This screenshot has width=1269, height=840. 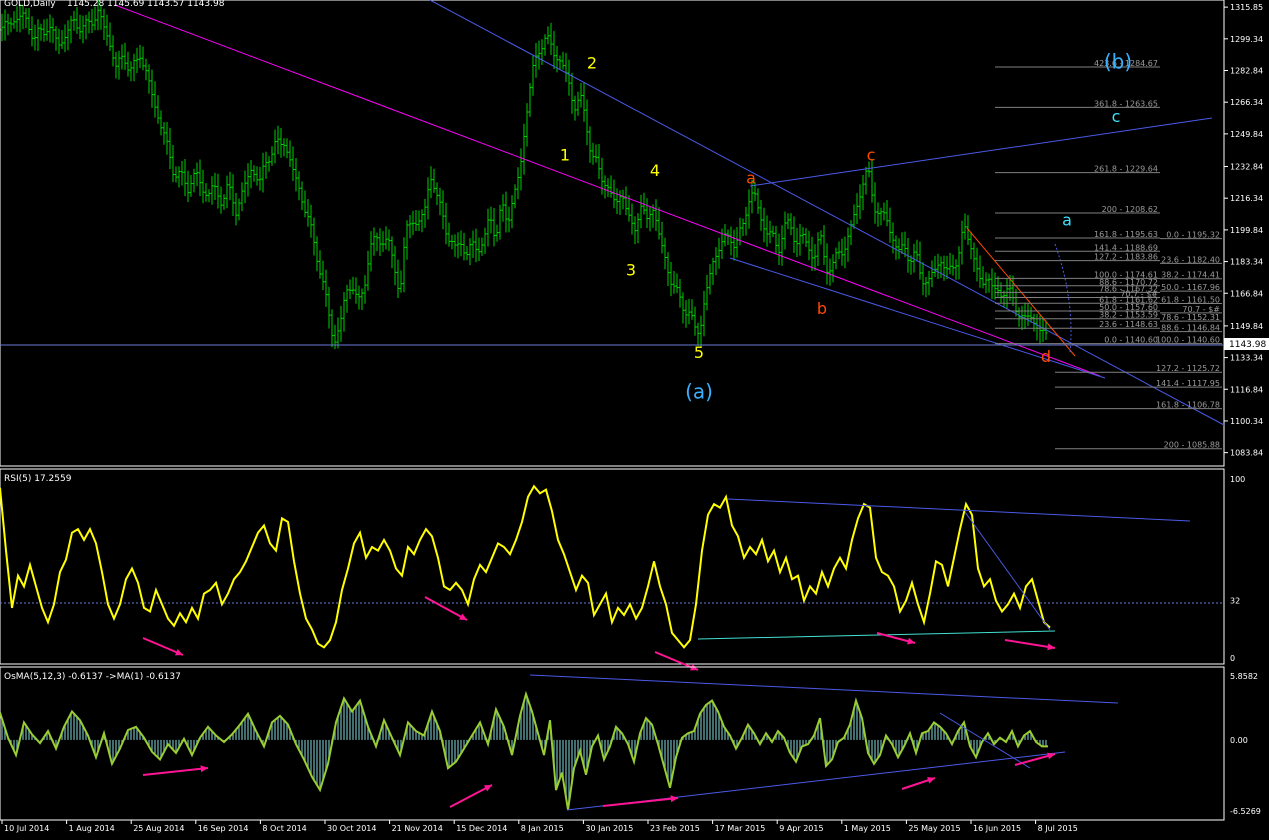 I want to click on price-tick-label: 1116.84, so click(x=1246, y=389).